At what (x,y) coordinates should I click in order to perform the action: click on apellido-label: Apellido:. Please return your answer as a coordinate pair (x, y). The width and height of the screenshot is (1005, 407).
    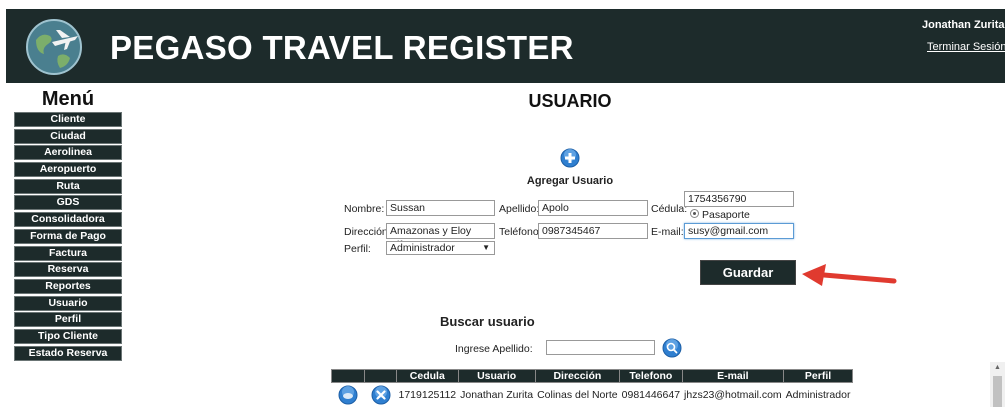
    Looking at the image, I should click on (519, 209).